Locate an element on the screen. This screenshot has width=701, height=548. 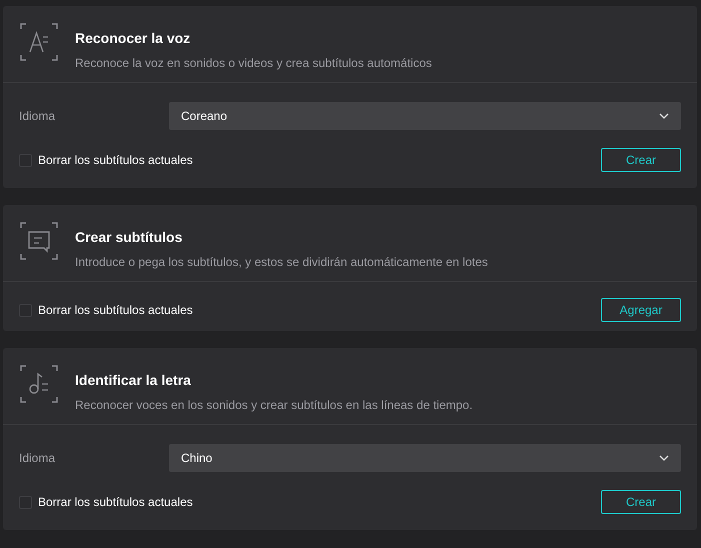
panel-title: Identificar la letra is located at coordinates (133, 380).